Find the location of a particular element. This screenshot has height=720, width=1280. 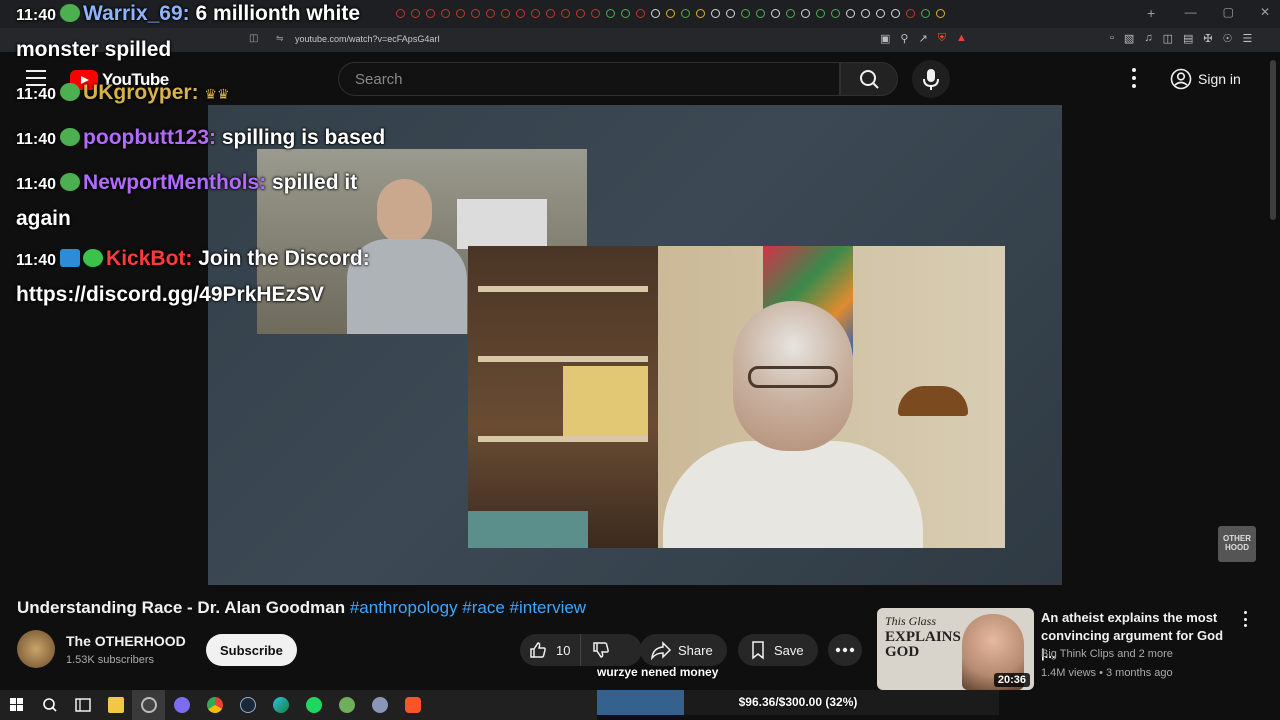

save-button: Save is located at coordinates (778, 650).